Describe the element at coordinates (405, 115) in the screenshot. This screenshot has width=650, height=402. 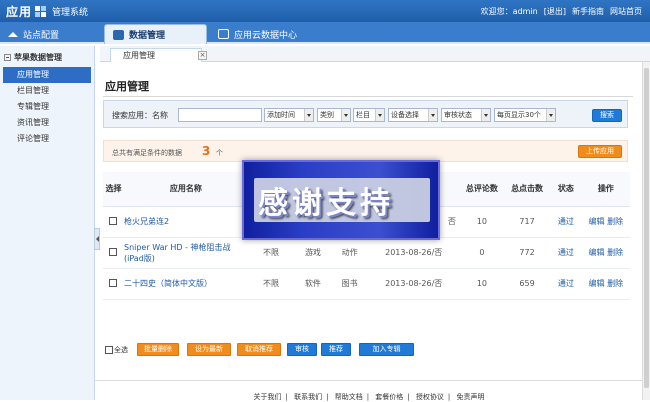
I see `device-select-value: 设备选择` at that location.